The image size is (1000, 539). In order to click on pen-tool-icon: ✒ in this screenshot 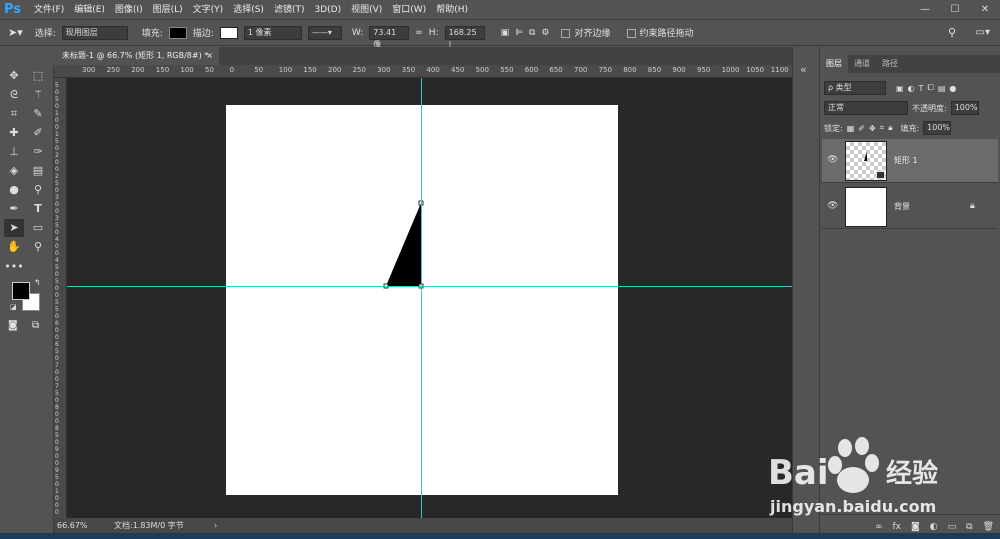, I will do `click(14, 209)`.